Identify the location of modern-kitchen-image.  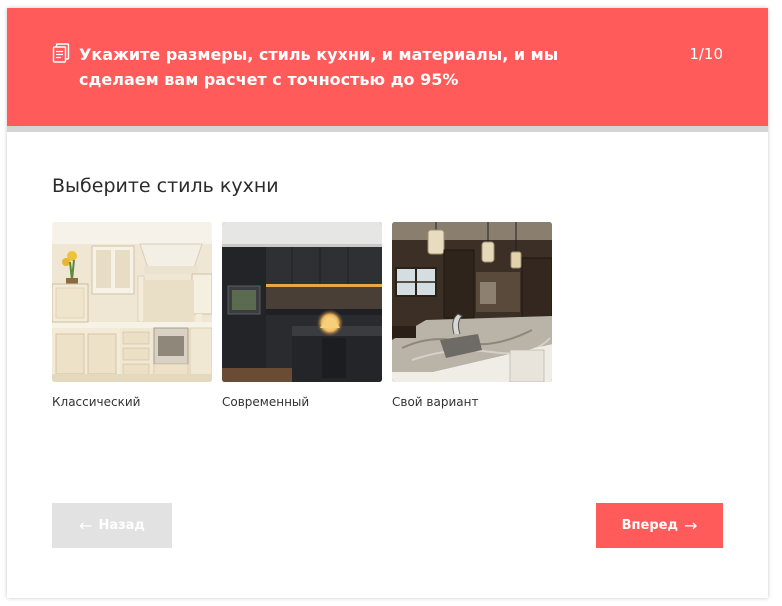
(302, 302).